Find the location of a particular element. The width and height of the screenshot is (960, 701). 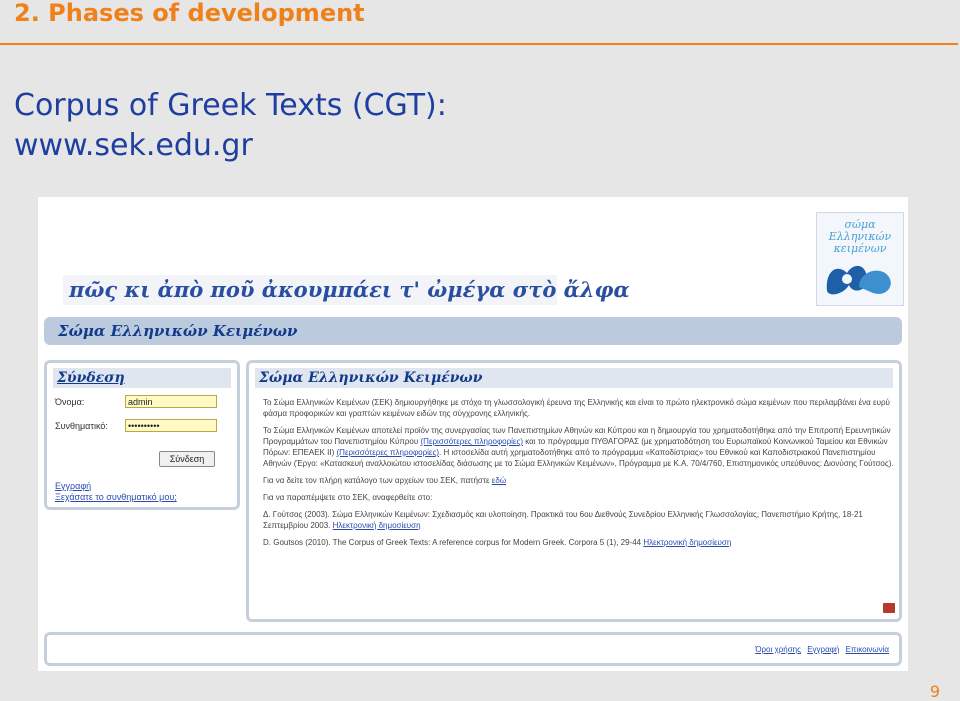

corpus-url: www.sek.edu.gr is located at coordinates (133, 145).